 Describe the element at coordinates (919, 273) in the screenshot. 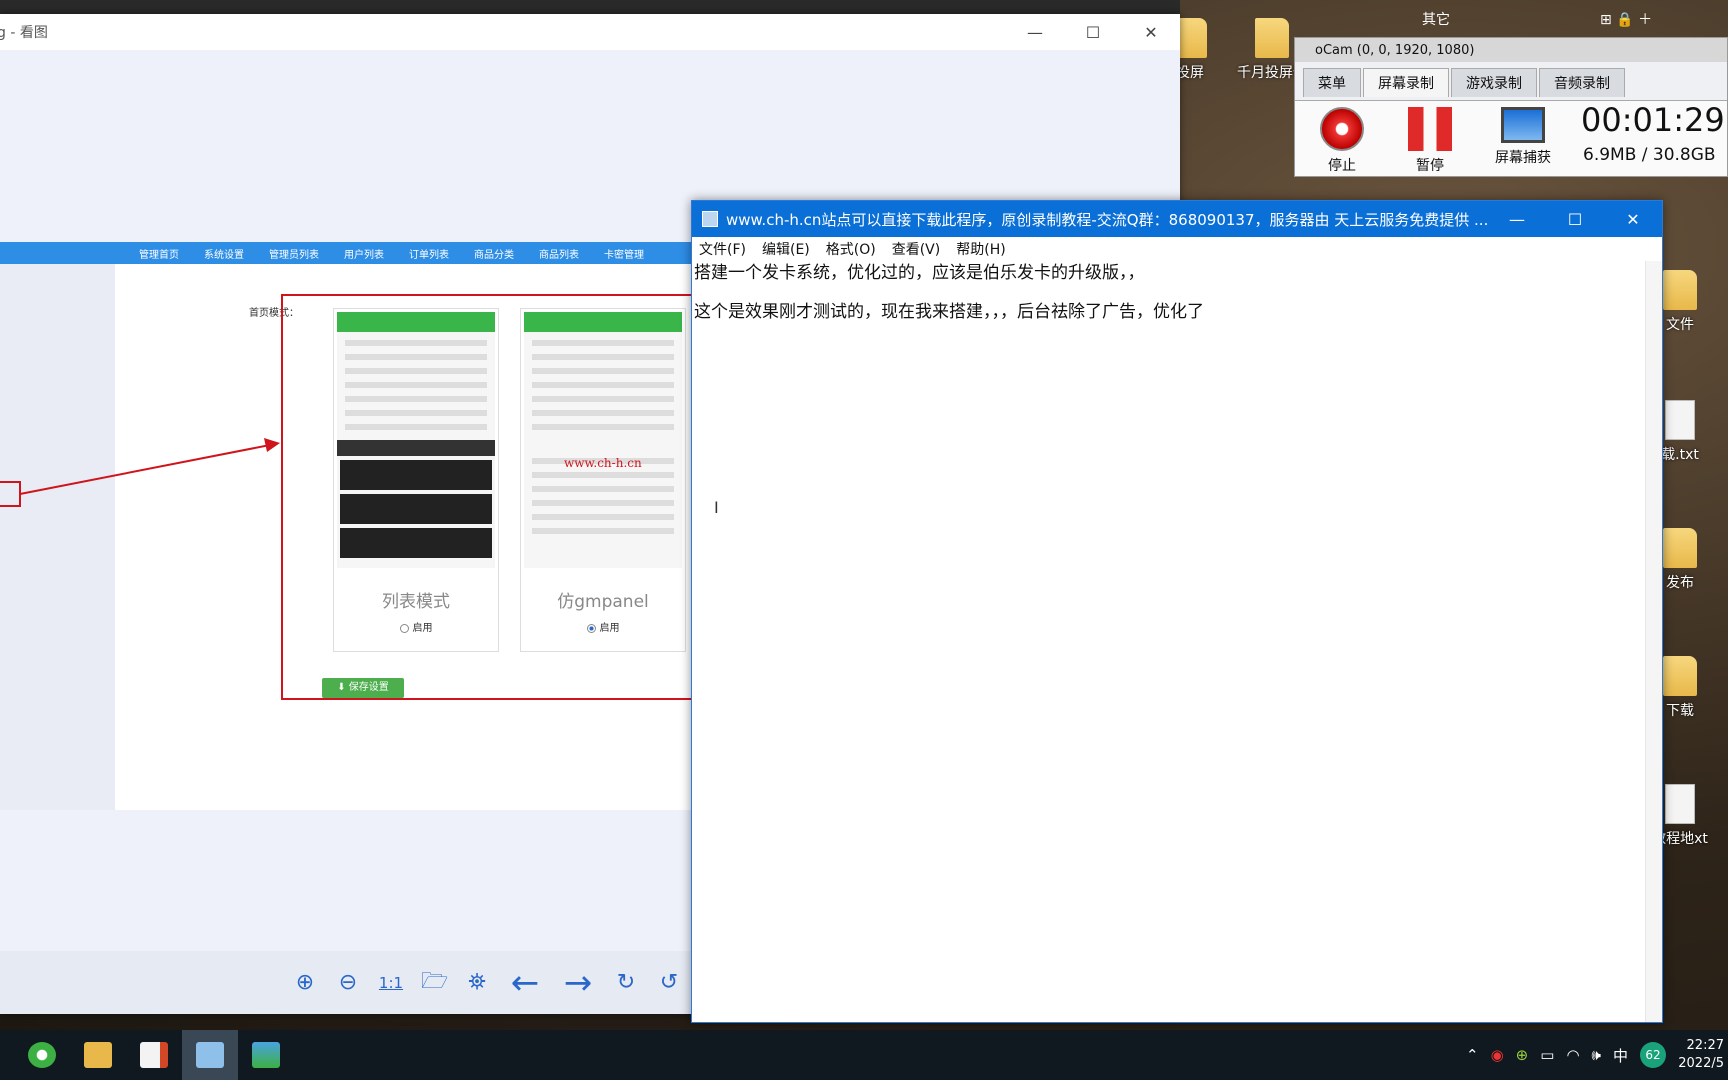

I see `text-line: 搭建一个发卡系统，优化过的，应该是伯乐发卡的升级版，，` at that location.